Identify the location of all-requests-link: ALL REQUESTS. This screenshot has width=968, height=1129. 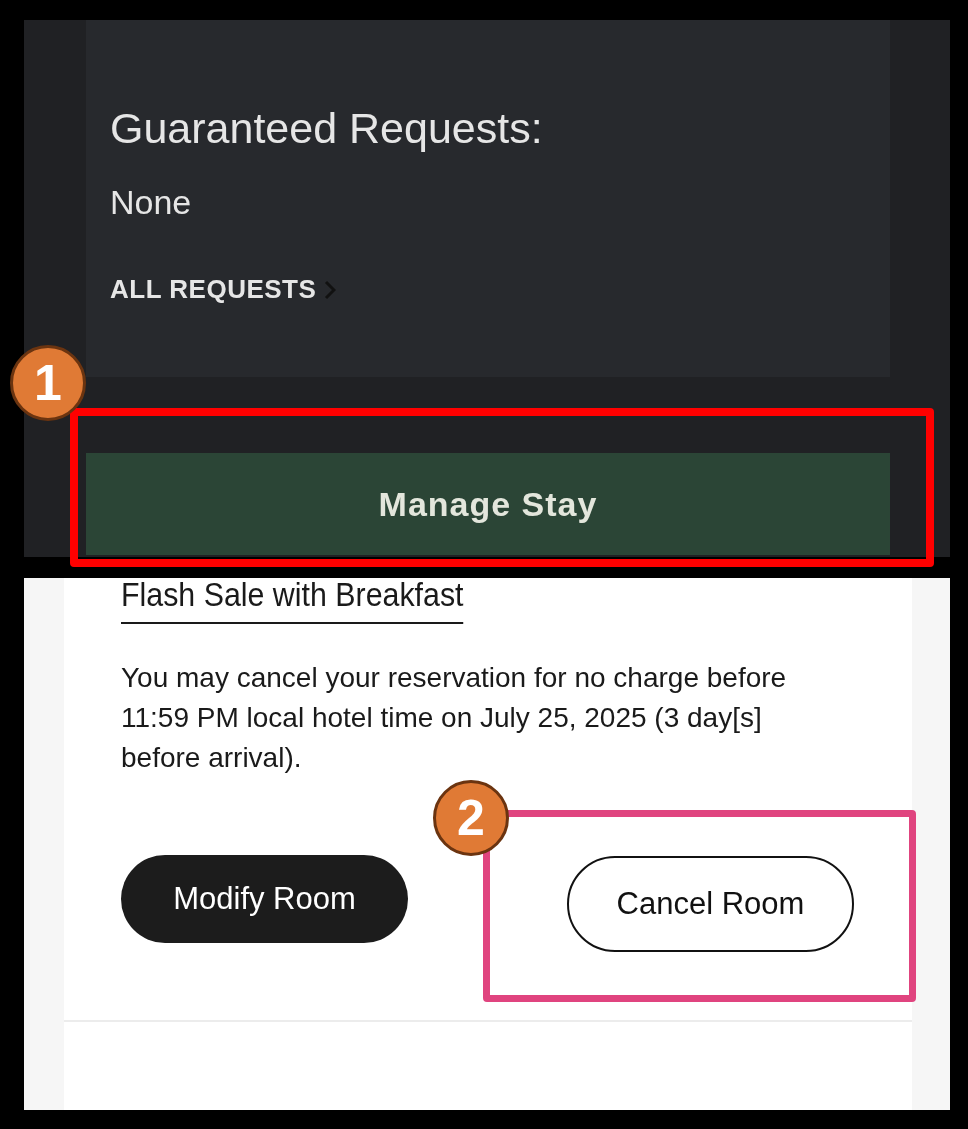
(213, 289).